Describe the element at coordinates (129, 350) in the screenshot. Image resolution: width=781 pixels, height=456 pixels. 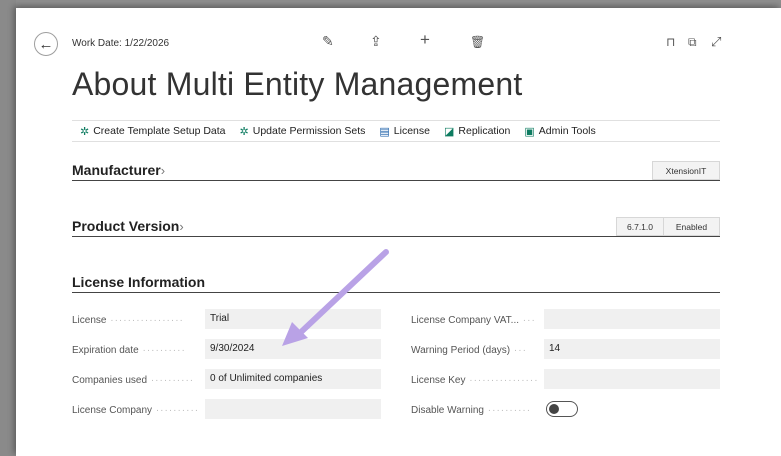
I see `expiration-date-label: Expiration date ··········` at that location.